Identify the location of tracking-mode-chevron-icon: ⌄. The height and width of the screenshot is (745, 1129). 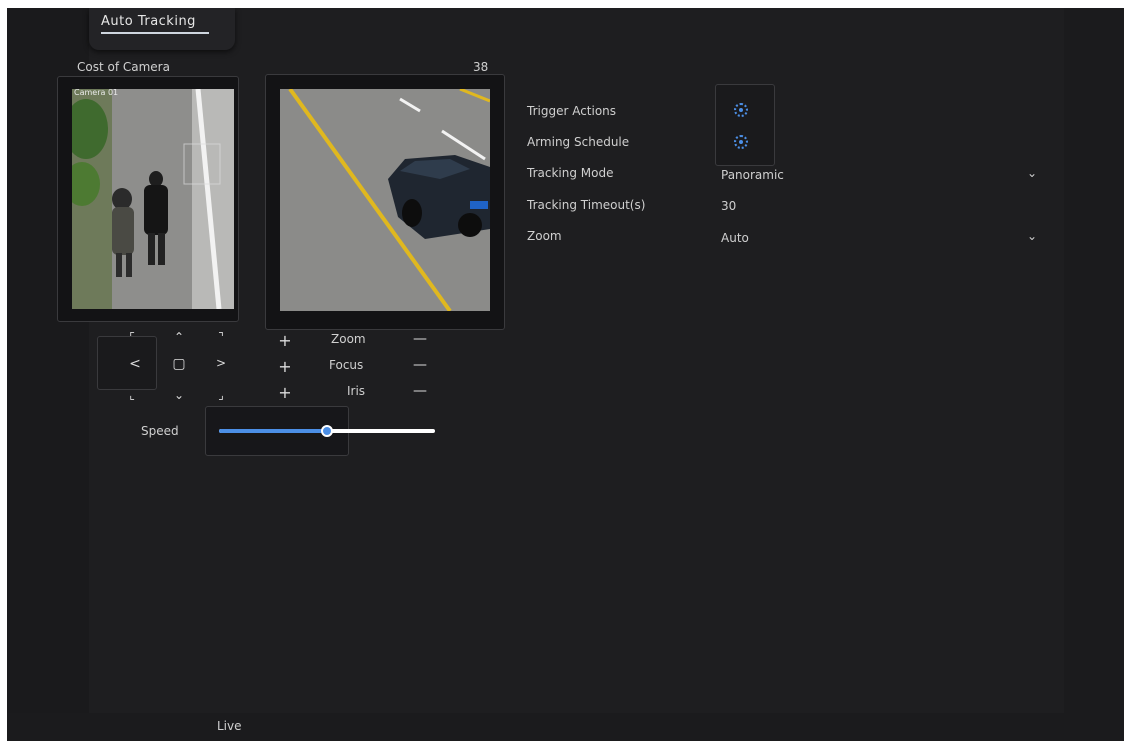
(1032, 173).